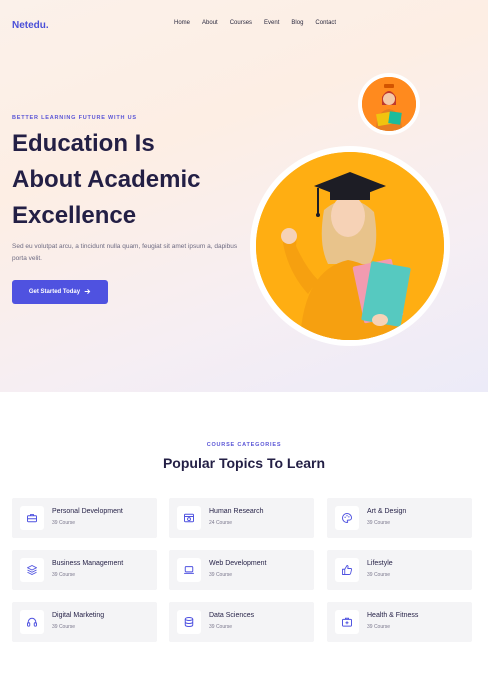 The width and height of the screenshot is (488, 684). Describe the element at coordinates (387, 511) in the screenshot. I see `category-name: Art & Design` at that location.